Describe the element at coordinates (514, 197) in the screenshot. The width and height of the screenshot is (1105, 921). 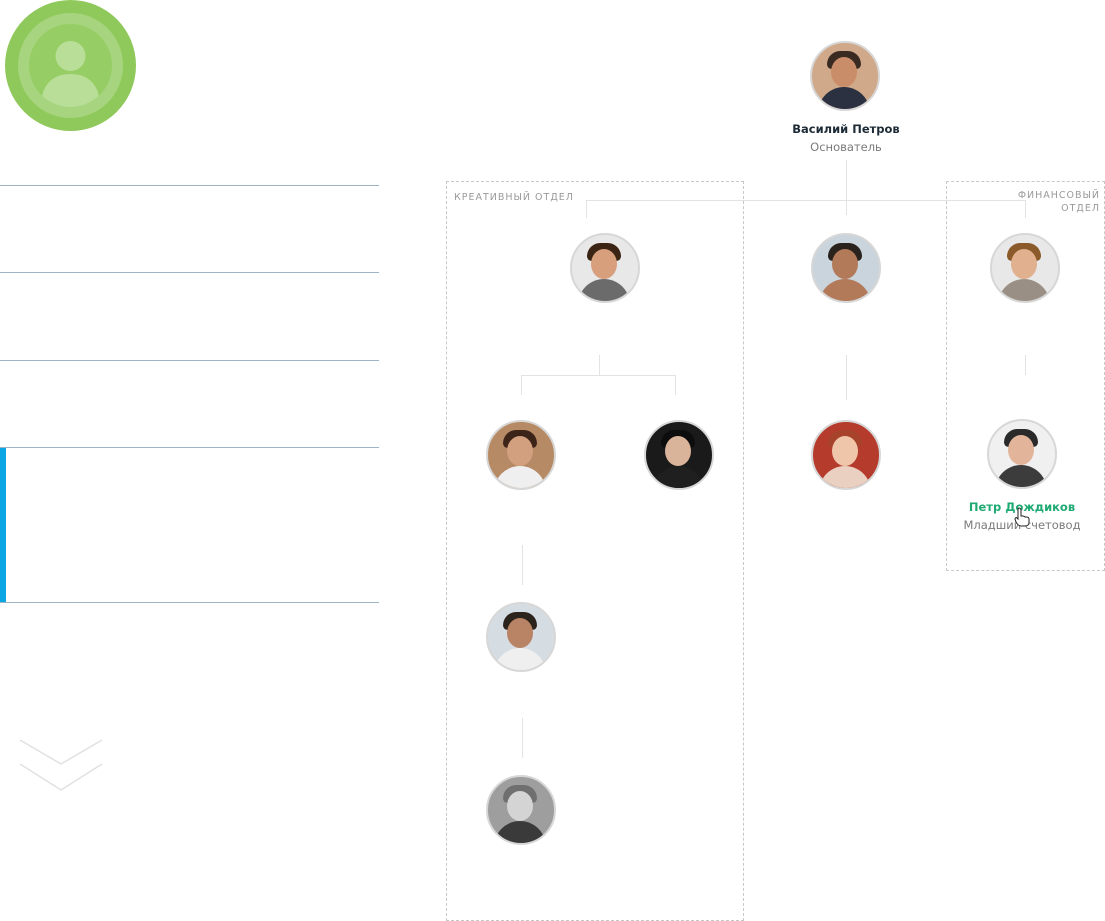
I see `creative-department-label: КРЕАТИВНЫЙ ОТДЕЛ` at that location.